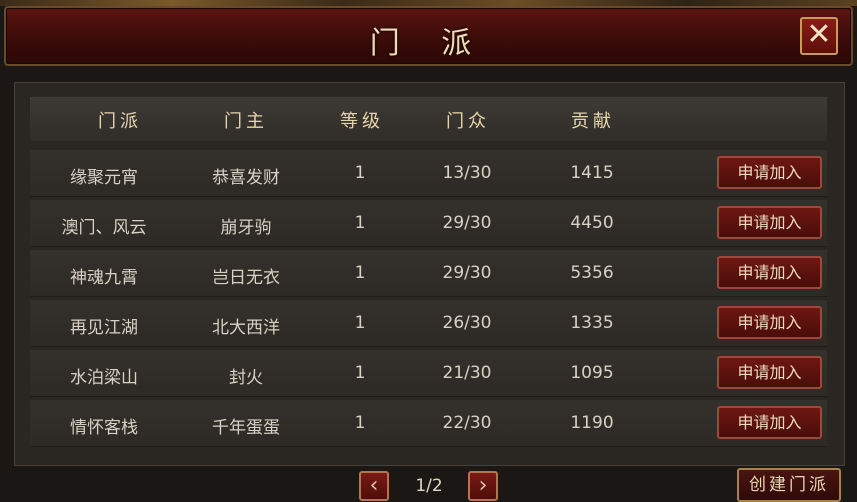 The image size is (857, 502). I want to click on close-button: ✕, so click(819, 36).